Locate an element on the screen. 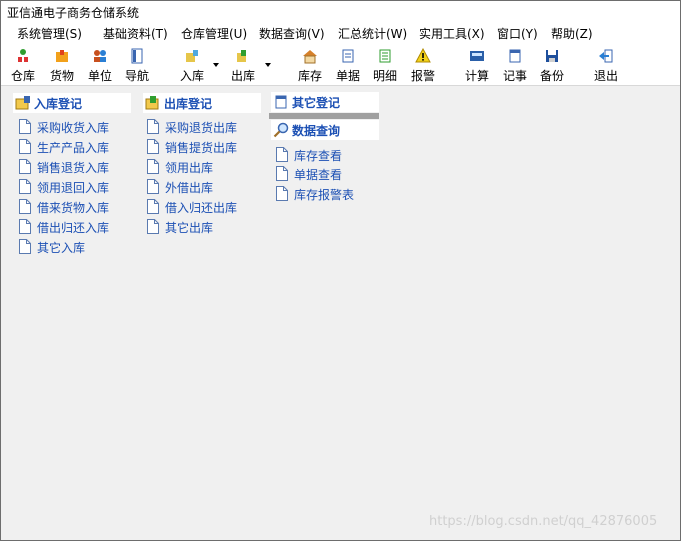 This screenshot has height=541, width=681. stock-in-panel-header: 入库登记 is located at coordinates (72, 103).